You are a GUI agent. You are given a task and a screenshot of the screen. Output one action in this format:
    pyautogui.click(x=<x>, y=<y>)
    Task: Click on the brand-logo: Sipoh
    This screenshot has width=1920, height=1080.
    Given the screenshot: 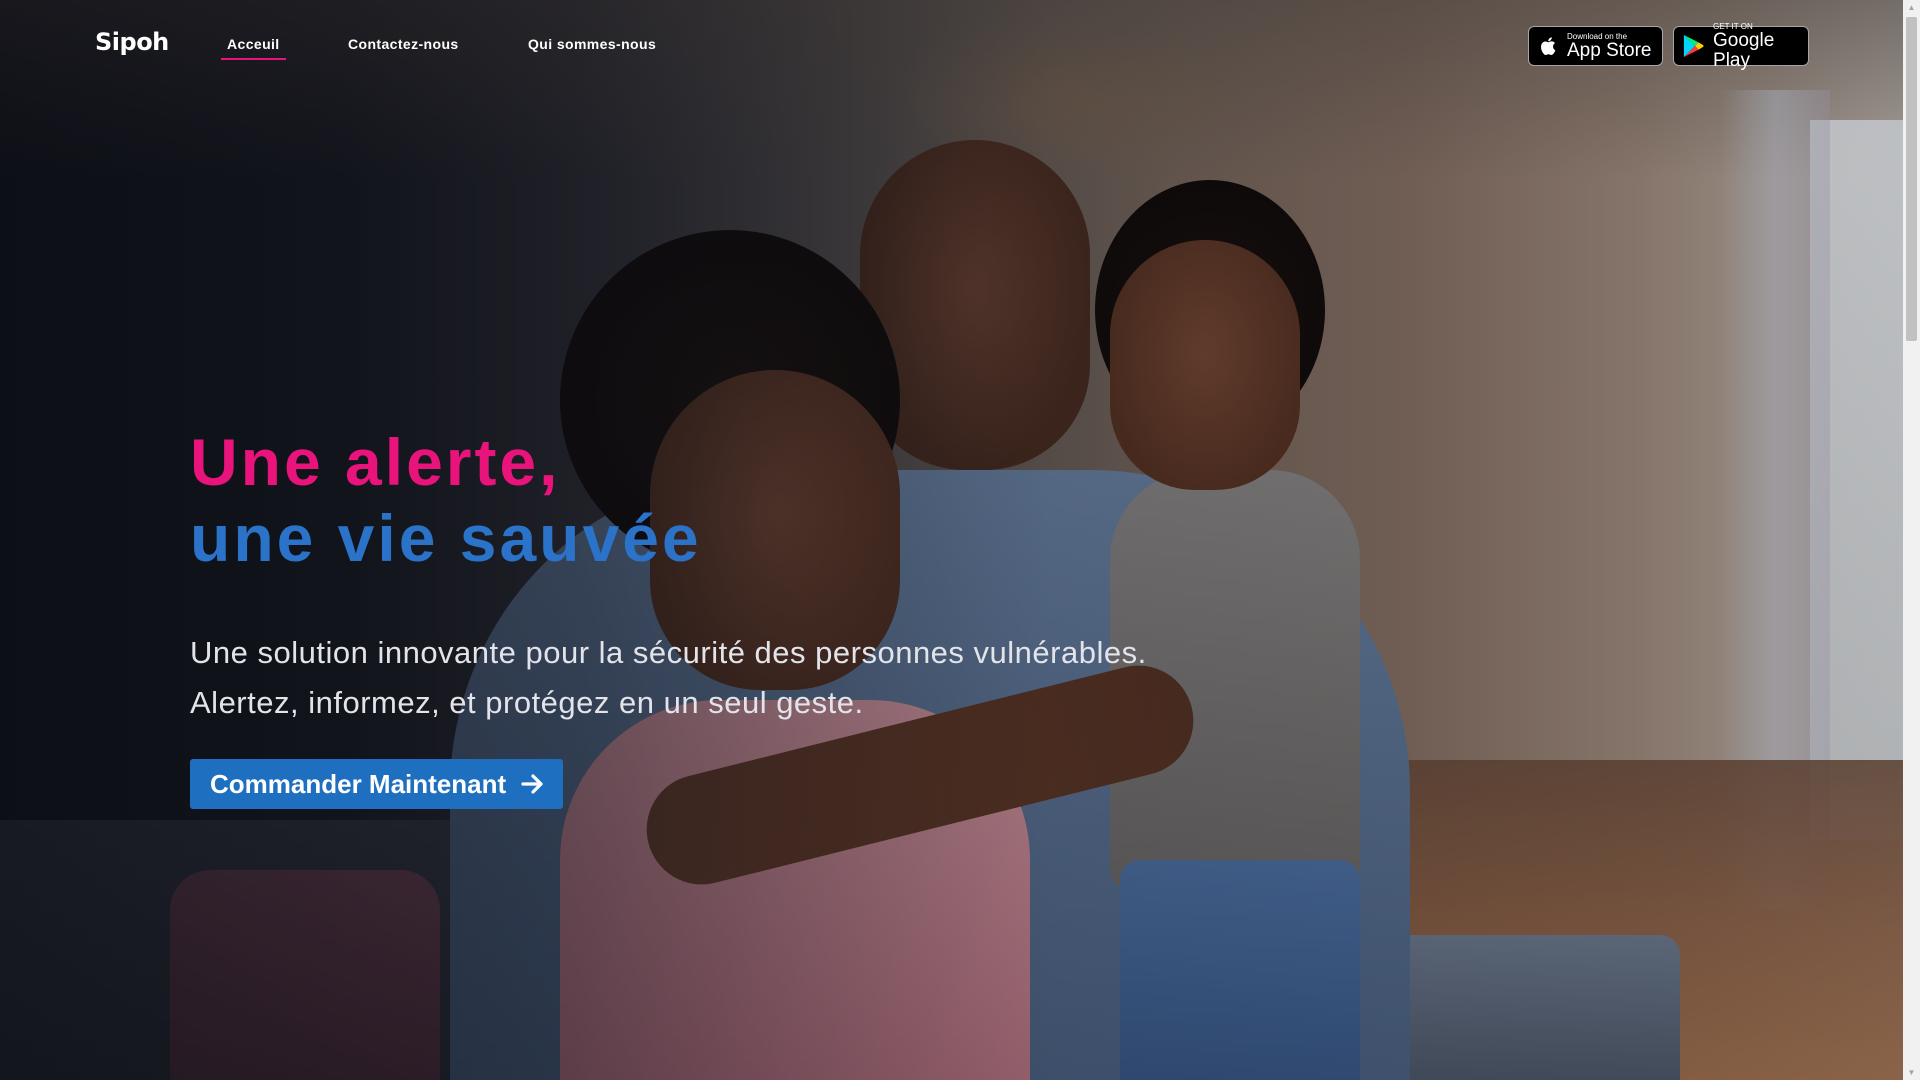 What is the action you would take?
    pyautogui.click(x=132, y=42)
    